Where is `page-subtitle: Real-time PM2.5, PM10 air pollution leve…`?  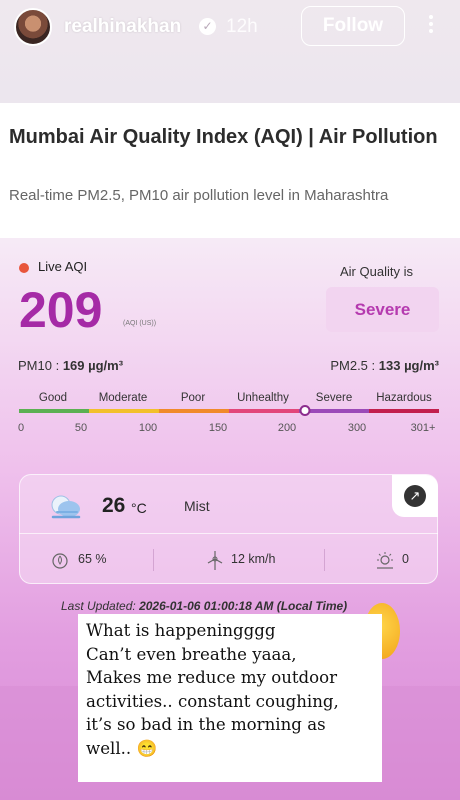
page-subtitle: Real-time PM2.5, PM10 air pollution leve… is located at coordinates (199, 195).